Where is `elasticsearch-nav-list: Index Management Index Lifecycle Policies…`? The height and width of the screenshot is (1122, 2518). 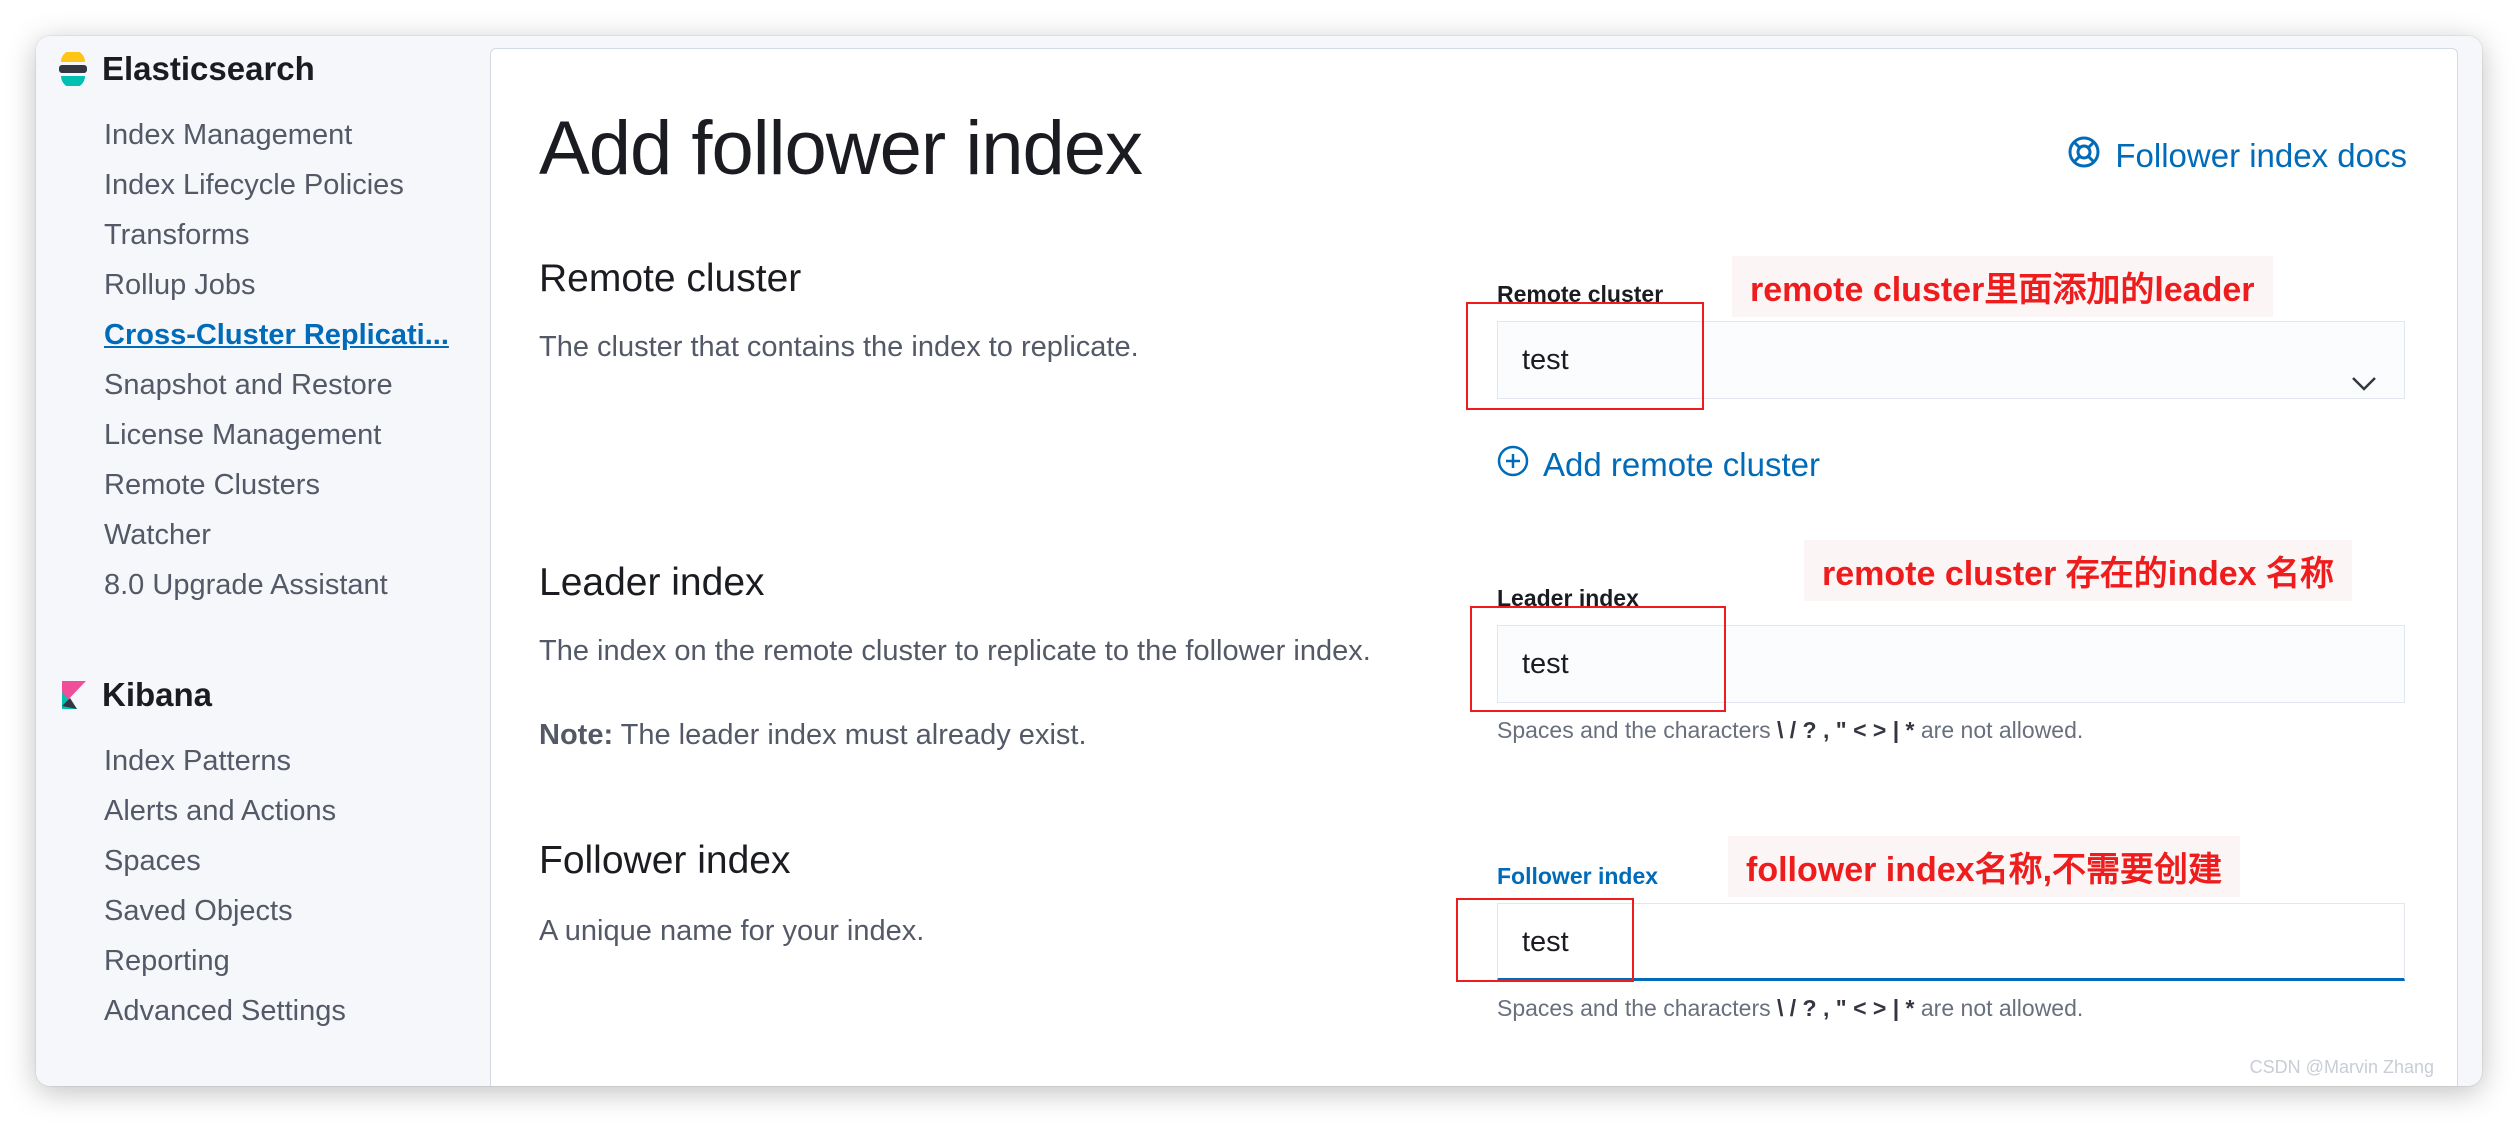 elasticsearch-nav-list: Index Management Index Lifecycle Policies… is located at coordinates (276, 360).